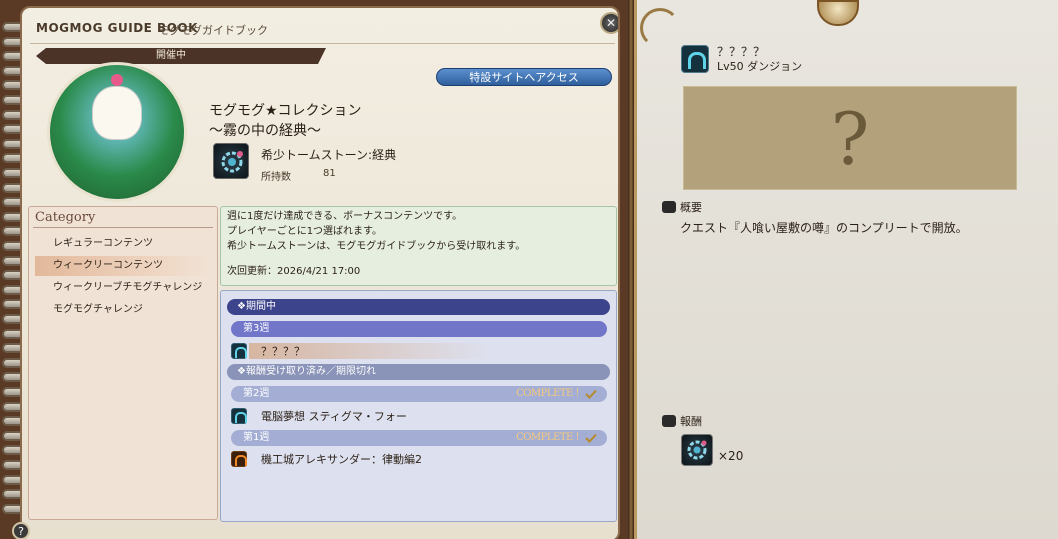 The height and width of the screenshot is (539, 1058). What do you see at coordinates (265, 131) in the screenshot?
I see `event-subtitle: ～霧の中の経典～` at bounding box center [265, 131].